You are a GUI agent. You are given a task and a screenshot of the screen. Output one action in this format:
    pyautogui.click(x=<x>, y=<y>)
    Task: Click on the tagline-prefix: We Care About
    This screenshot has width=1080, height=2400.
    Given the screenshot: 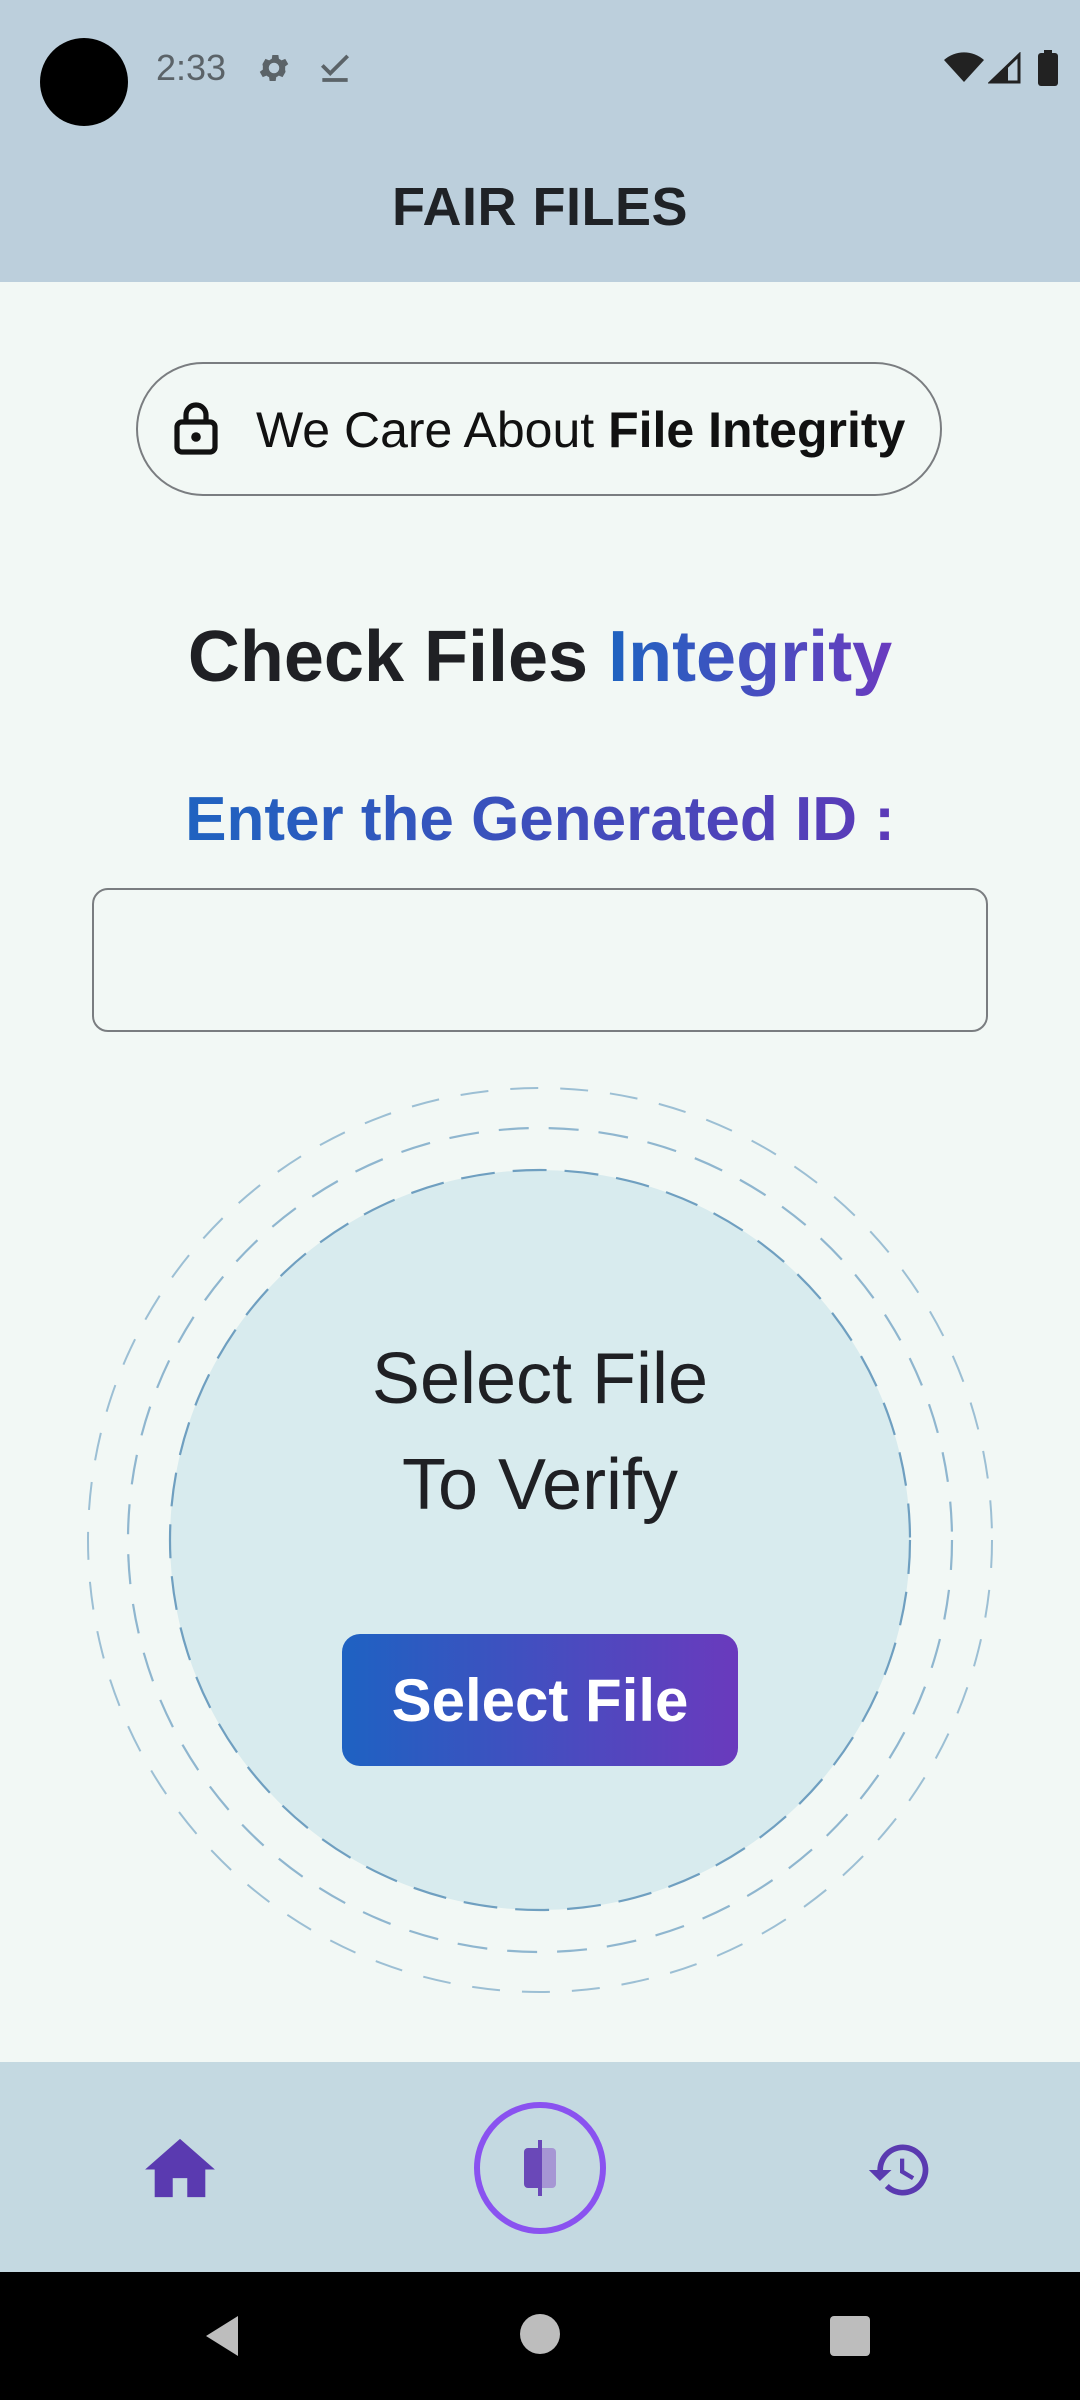 What is the action you would take?
    pyautogui.click(x=432, y=430)
    